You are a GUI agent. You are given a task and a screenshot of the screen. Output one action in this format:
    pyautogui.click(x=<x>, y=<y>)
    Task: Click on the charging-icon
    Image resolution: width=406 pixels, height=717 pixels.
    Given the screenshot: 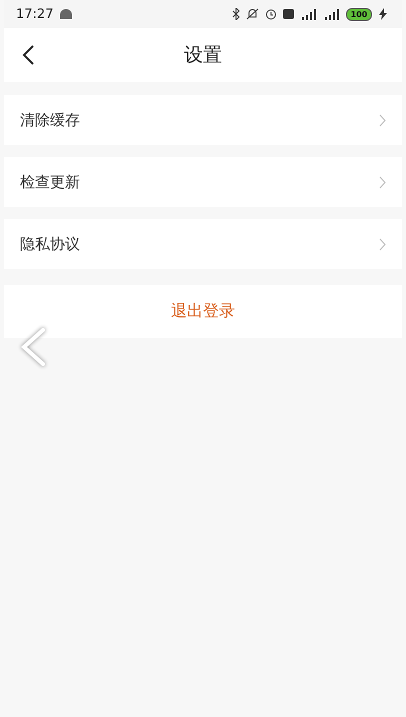 What is the action you would take?
    pyautogui.click(x=383, y=14)
    